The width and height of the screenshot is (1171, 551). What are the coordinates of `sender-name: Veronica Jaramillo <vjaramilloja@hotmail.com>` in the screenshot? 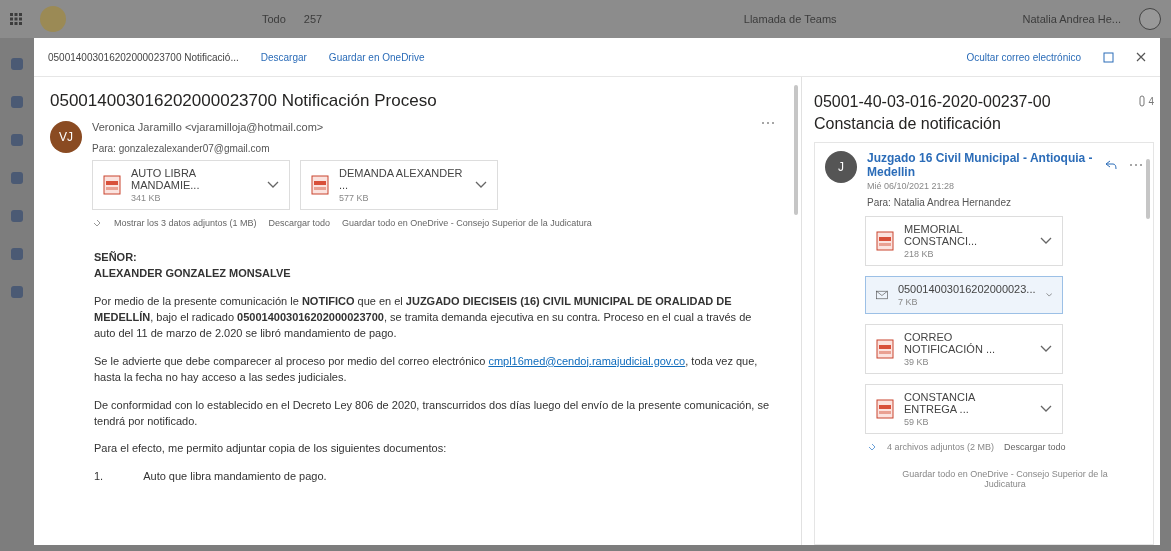 It's located at (208, 127).